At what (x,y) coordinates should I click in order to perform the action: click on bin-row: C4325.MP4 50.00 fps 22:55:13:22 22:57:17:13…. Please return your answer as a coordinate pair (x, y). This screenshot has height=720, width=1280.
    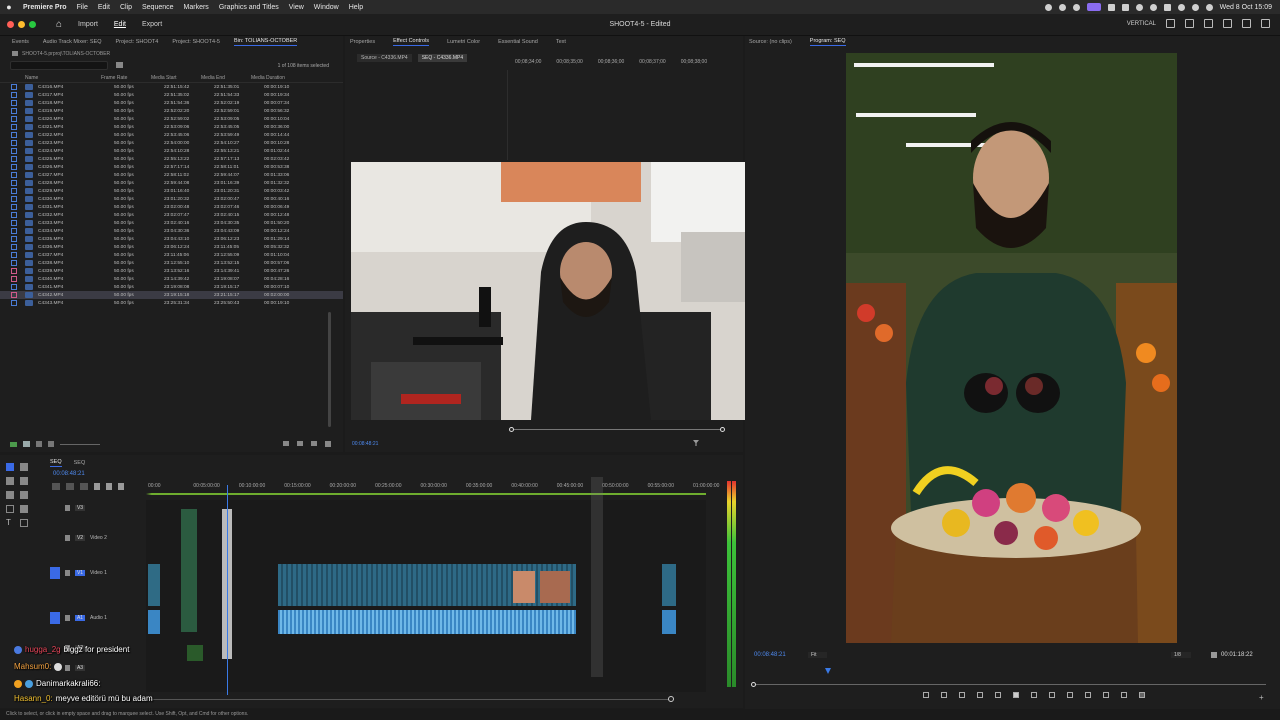
    Looking at the image, I should click on (171, 159).